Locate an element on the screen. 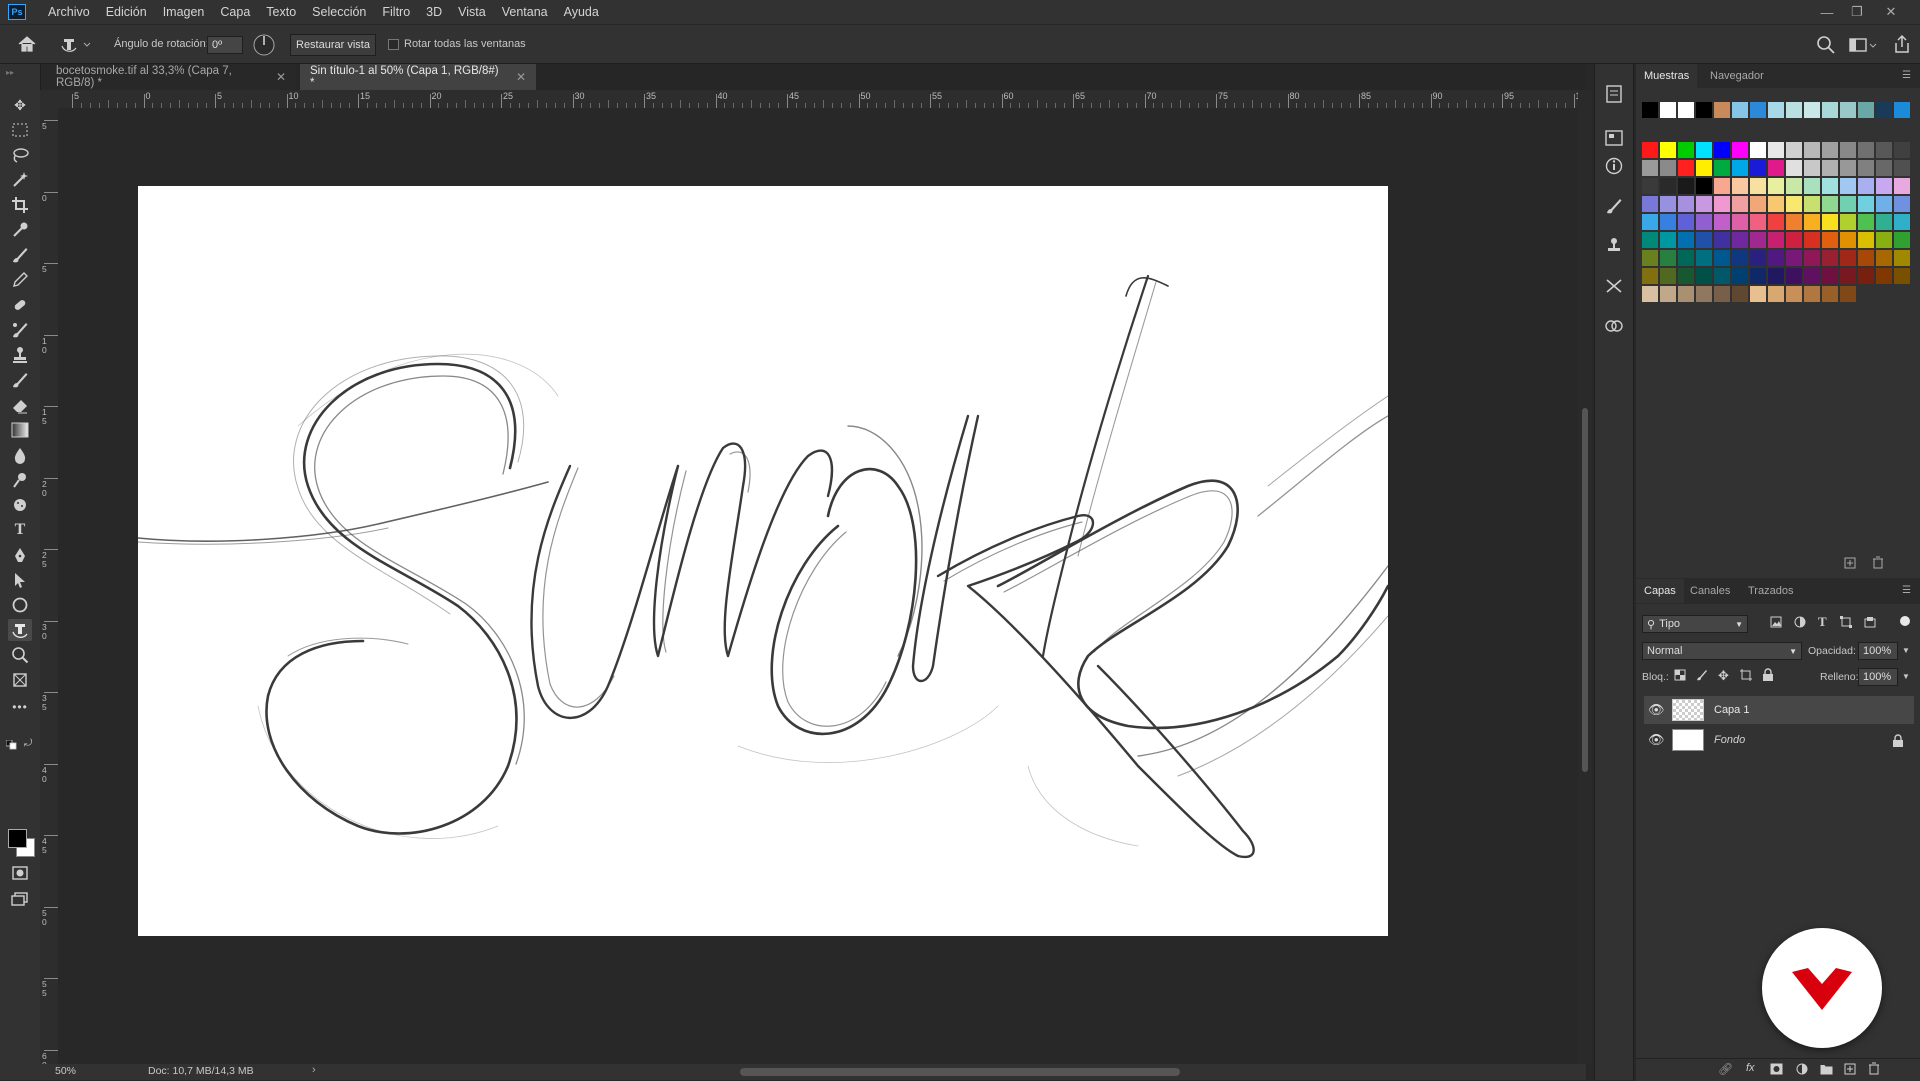 The width and height of the screenshot is (1920, 1081). close-tab-icon: ✕ is located at coordinates (521, 77).